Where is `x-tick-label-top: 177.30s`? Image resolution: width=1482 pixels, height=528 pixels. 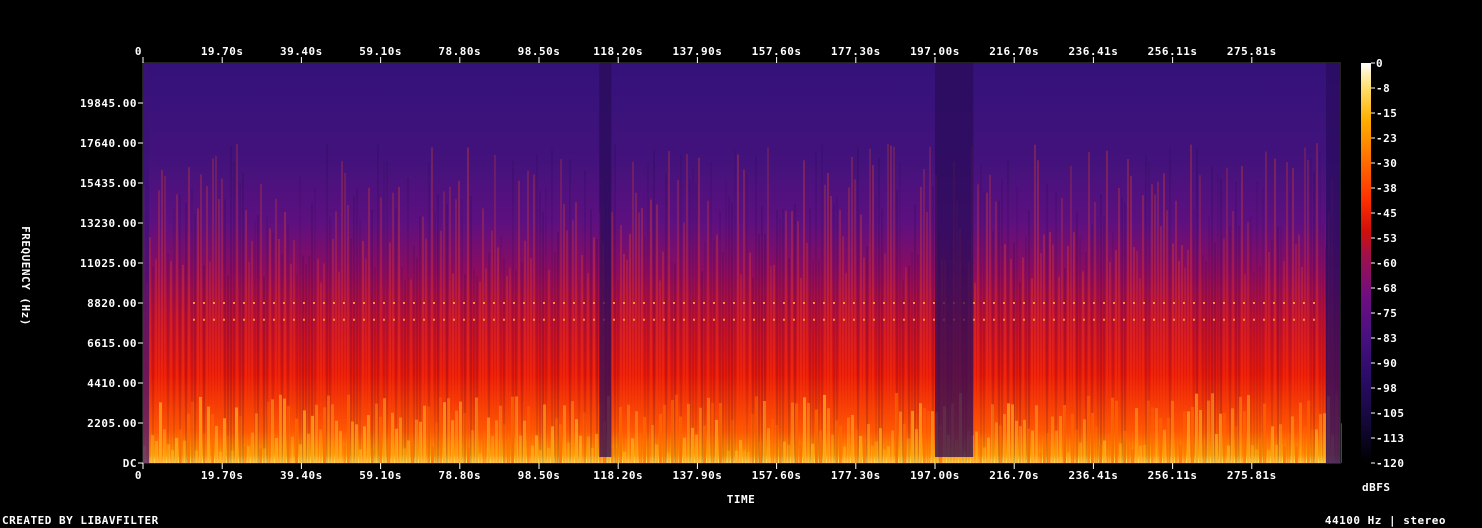
x-tick-label-top: 177.30s is located at coordinates (856, 51).